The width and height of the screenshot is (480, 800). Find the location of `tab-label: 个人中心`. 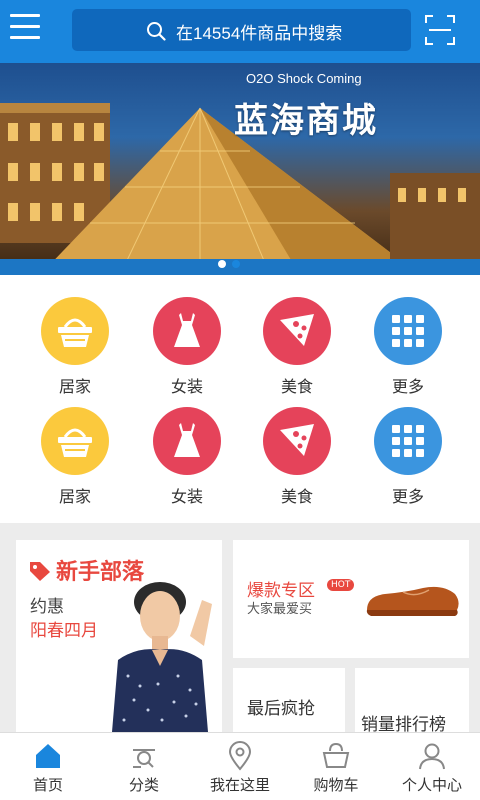

tab-label: 个人中心 is located at coordinates (431, 785).